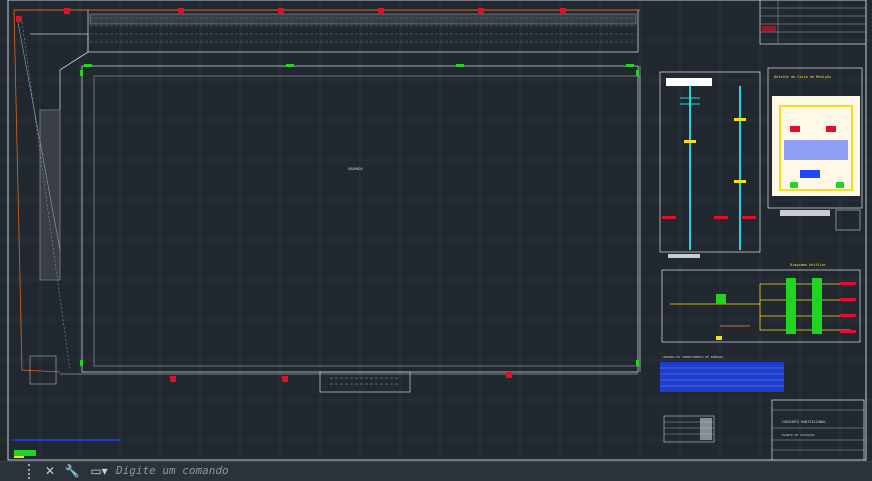  I want to click on legend-caption: LEGENDA DE FORNECIMENTO DE ENERGIA, so click(693, 357).